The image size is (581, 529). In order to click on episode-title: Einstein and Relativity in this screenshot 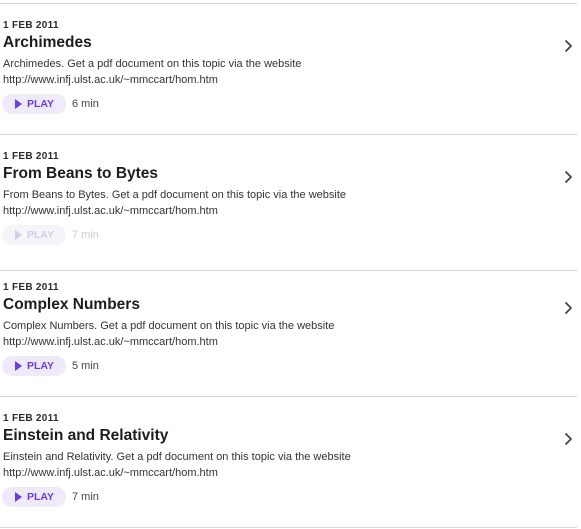, I will do `click(85, 436)`.